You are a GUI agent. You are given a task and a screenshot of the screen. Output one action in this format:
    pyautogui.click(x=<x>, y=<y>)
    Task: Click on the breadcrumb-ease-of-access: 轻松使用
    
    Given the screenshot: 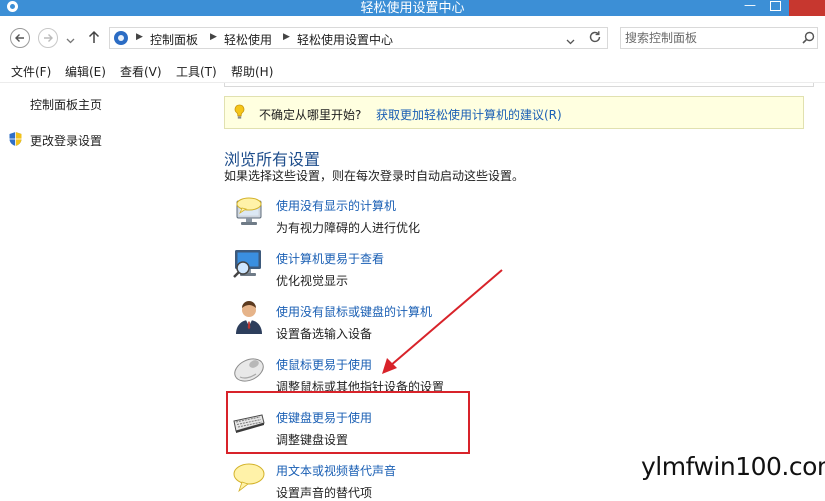 What is the action you would take?
    pyautogui.click(x=248, y=39)
    